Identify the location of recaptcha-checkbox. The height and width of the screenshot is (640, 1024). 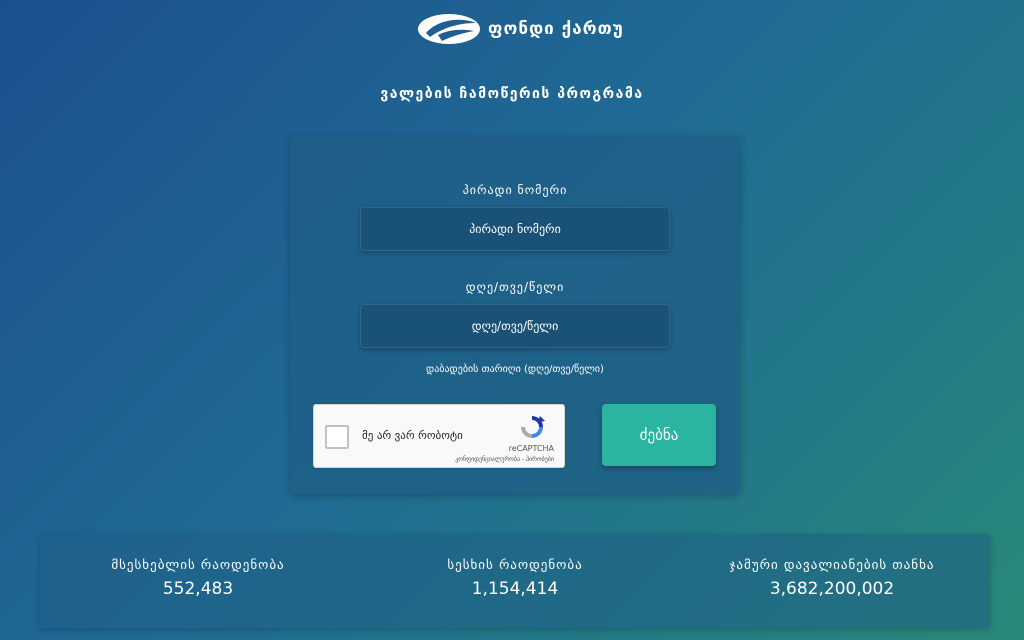
(337, 437).